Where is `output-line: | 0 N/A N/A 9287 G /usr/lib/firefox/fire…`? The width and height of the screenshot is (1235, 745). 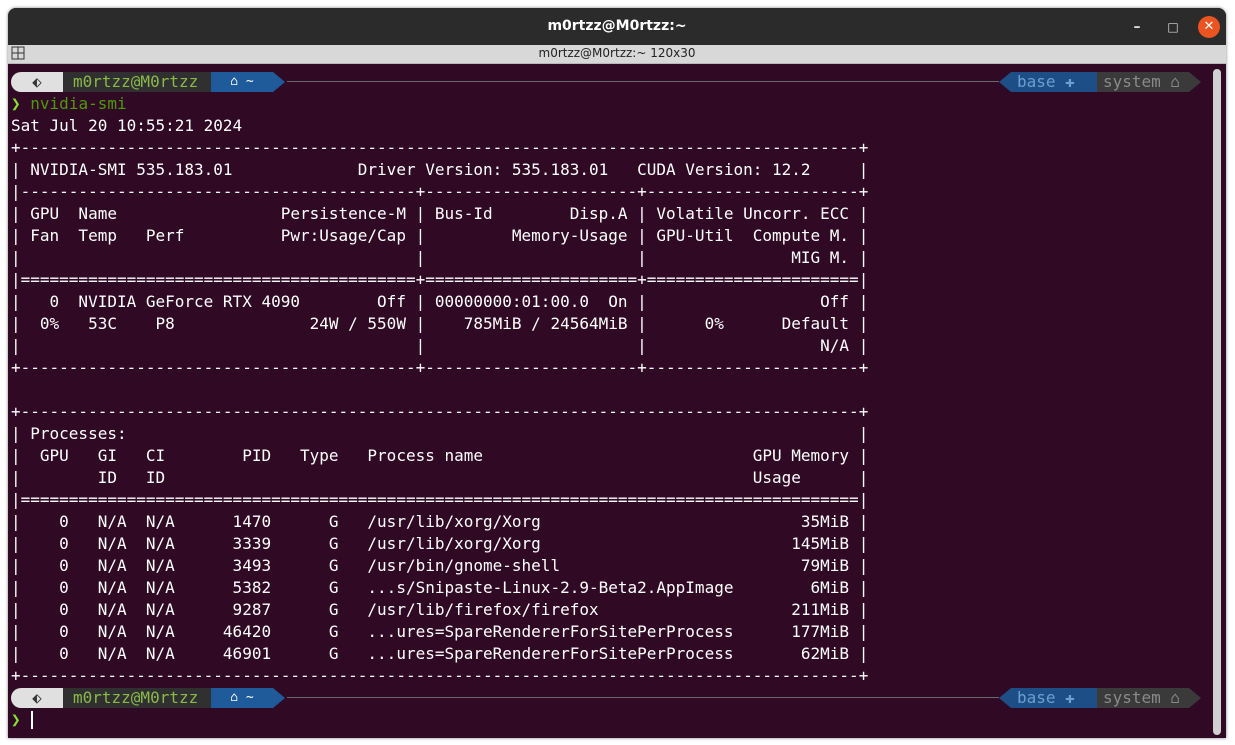
output-line: | 0 N/A N/A 9287 G /usr/lib/firefox/fire… is located at coordinates (440, 609).